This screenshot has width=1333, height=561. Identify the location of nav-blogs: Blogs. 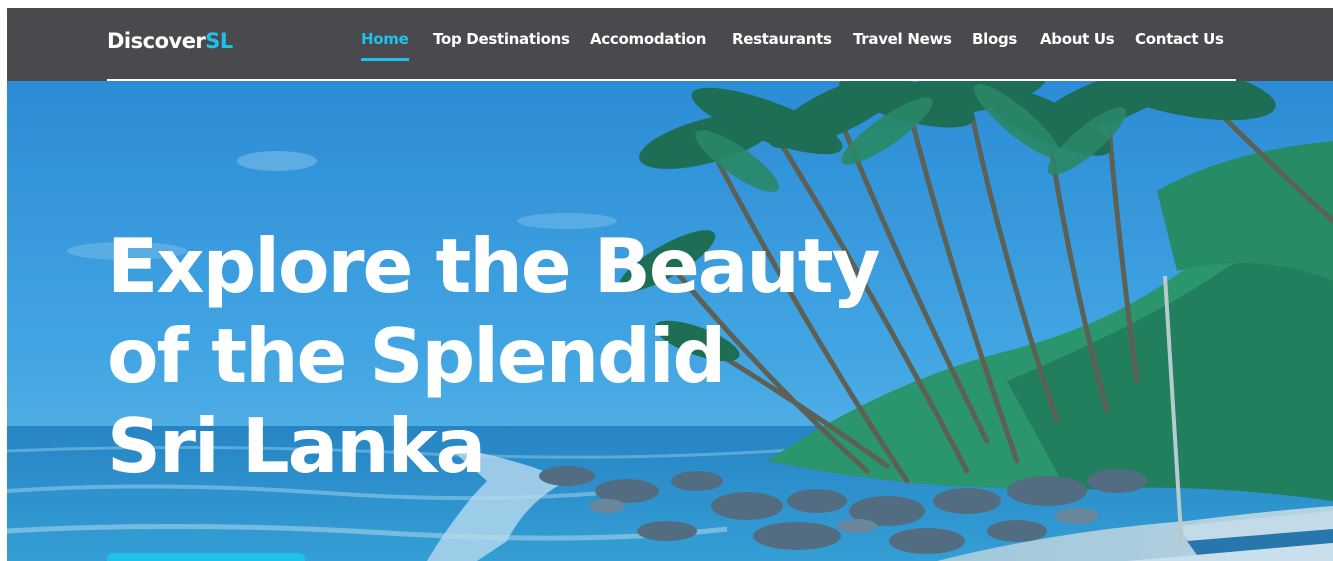
(994, 39).